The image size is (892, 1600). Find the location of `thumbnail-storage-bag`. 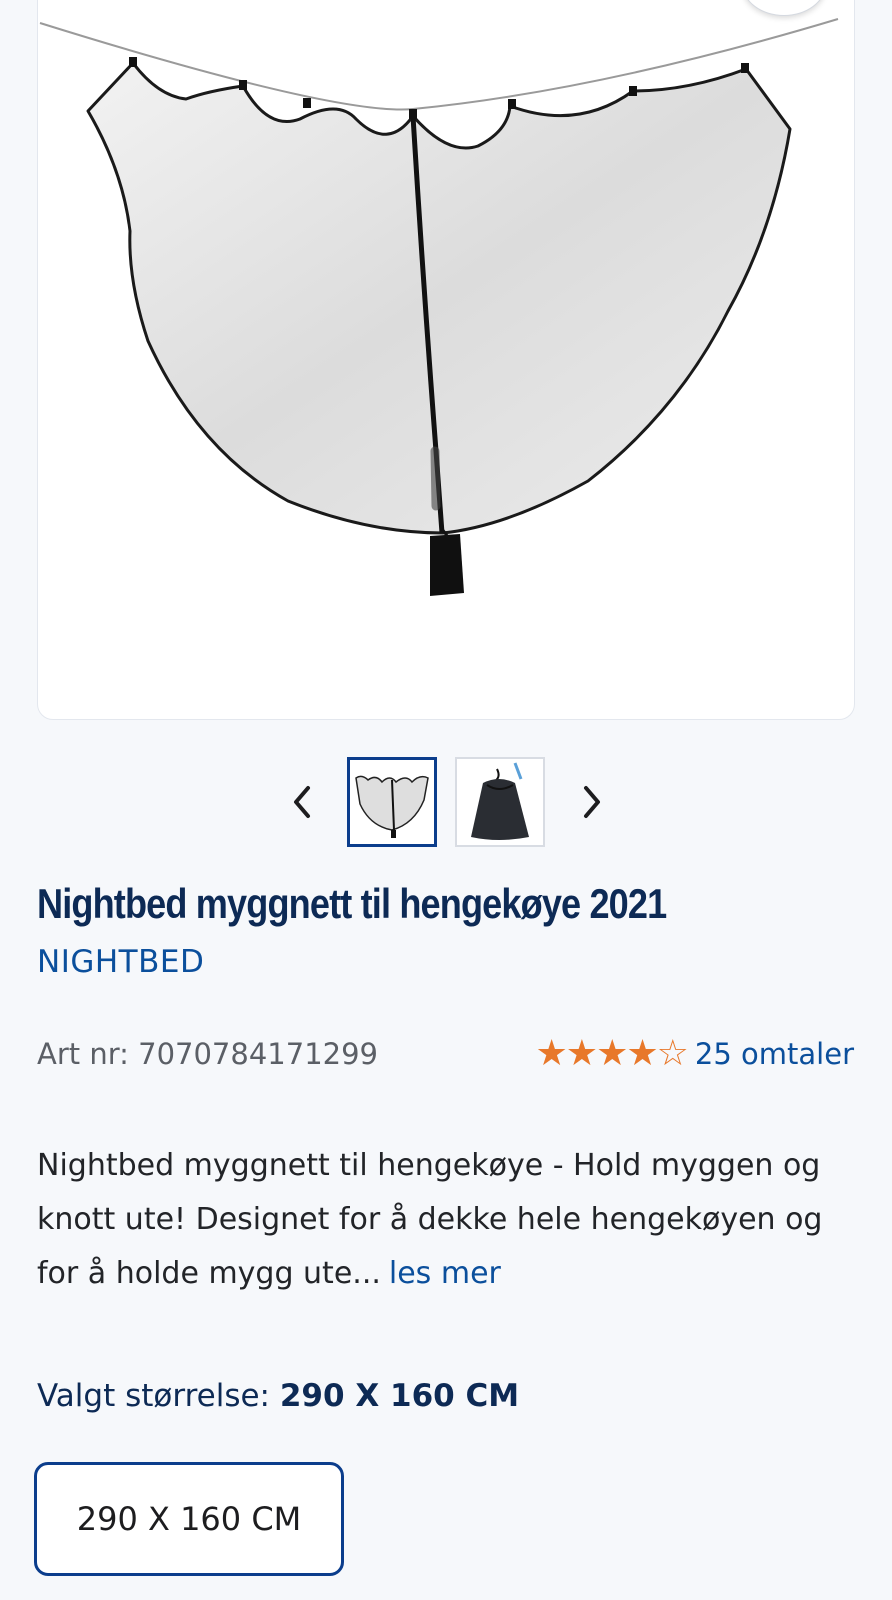

thumbnail-storage-bag is located at coordinates (500, 802).